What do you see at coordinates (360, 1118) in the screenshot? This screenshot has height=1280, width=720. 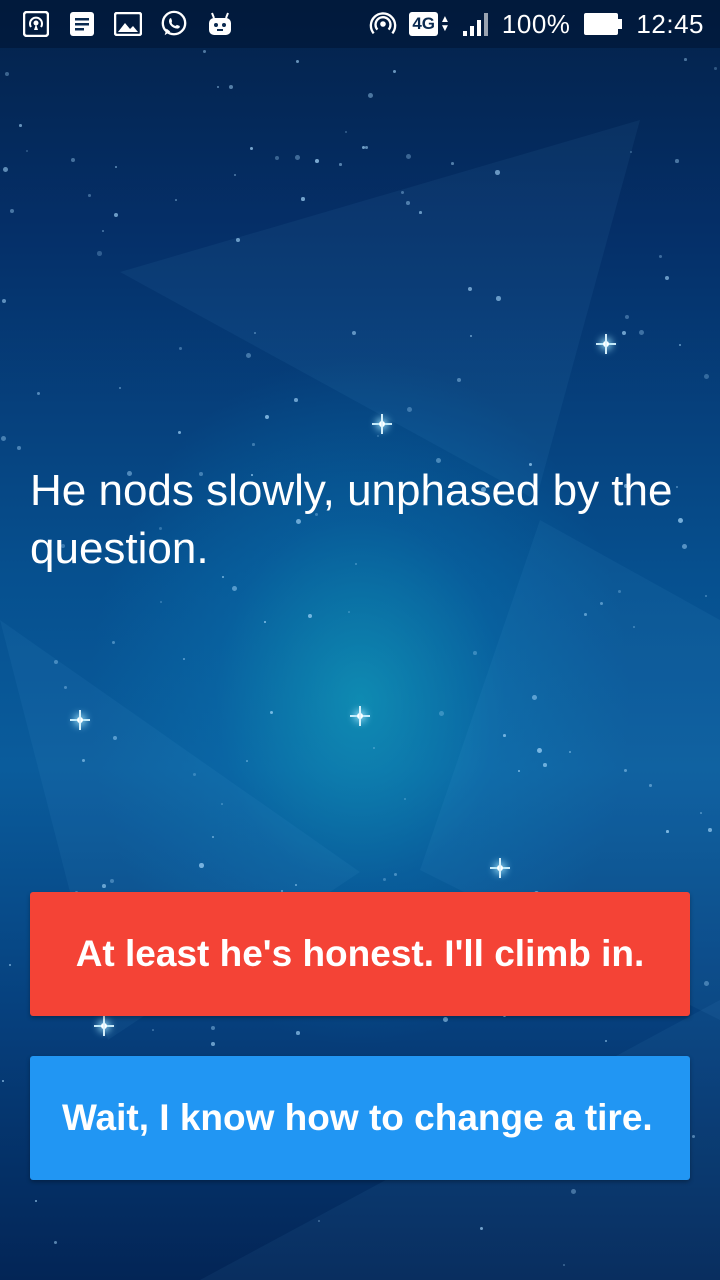 I see `choice-button-change-tire: Wait, I know how to change a tire.` at bounding box center [360, 1118].